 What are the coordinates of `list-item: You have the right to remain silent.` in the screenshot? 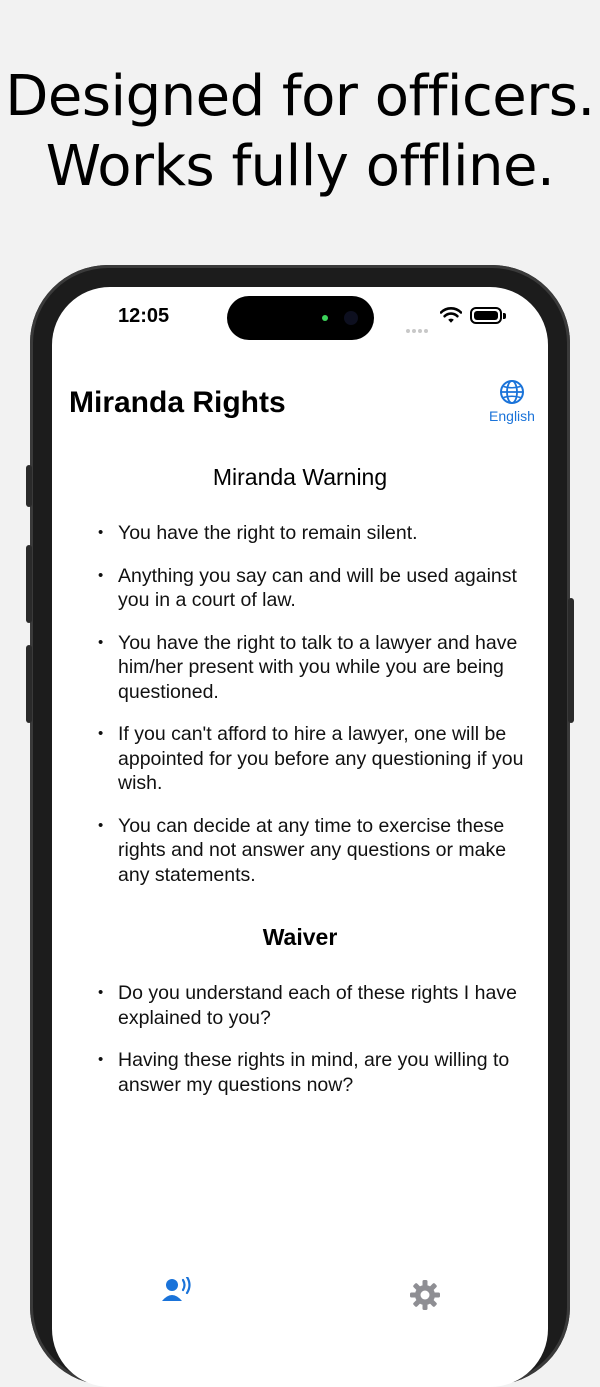 It's located at (313, 533).